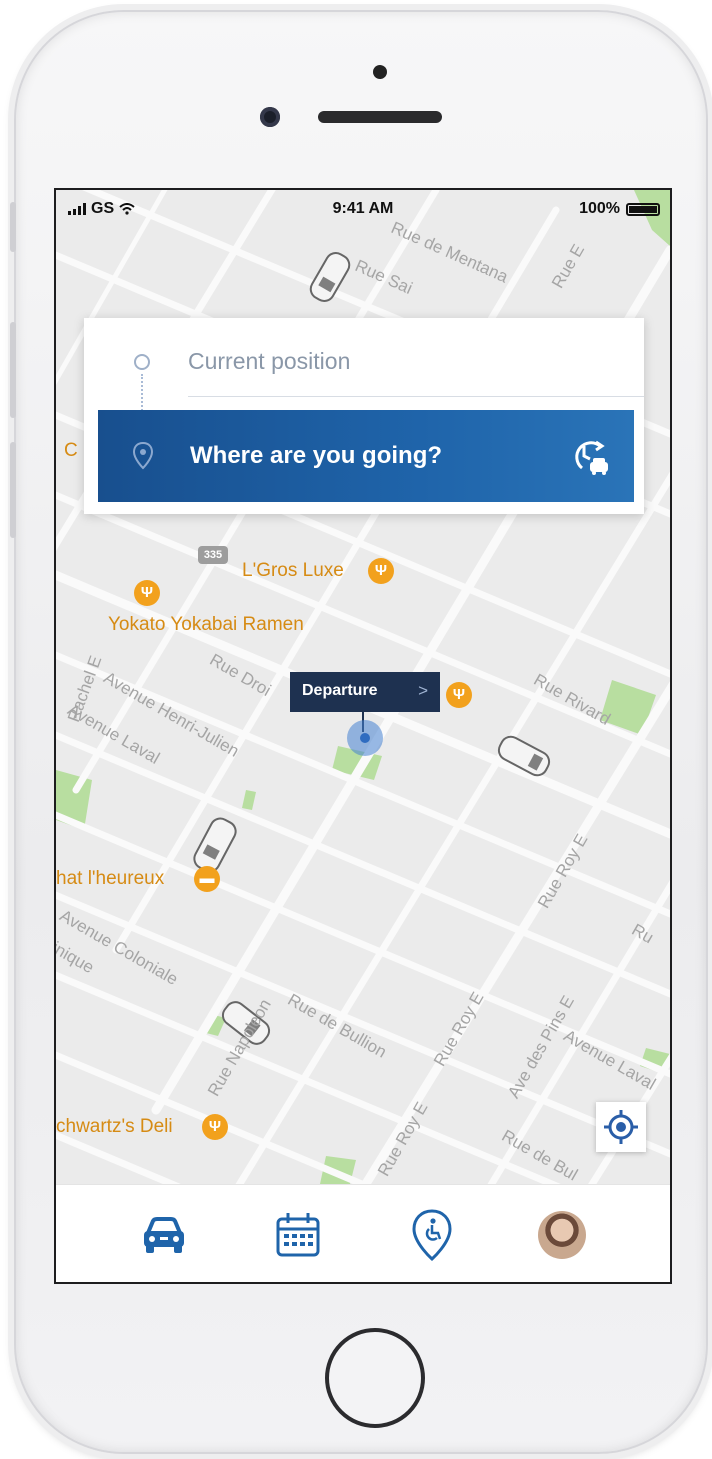  I want to click on battery-icon, so click(643, 209).